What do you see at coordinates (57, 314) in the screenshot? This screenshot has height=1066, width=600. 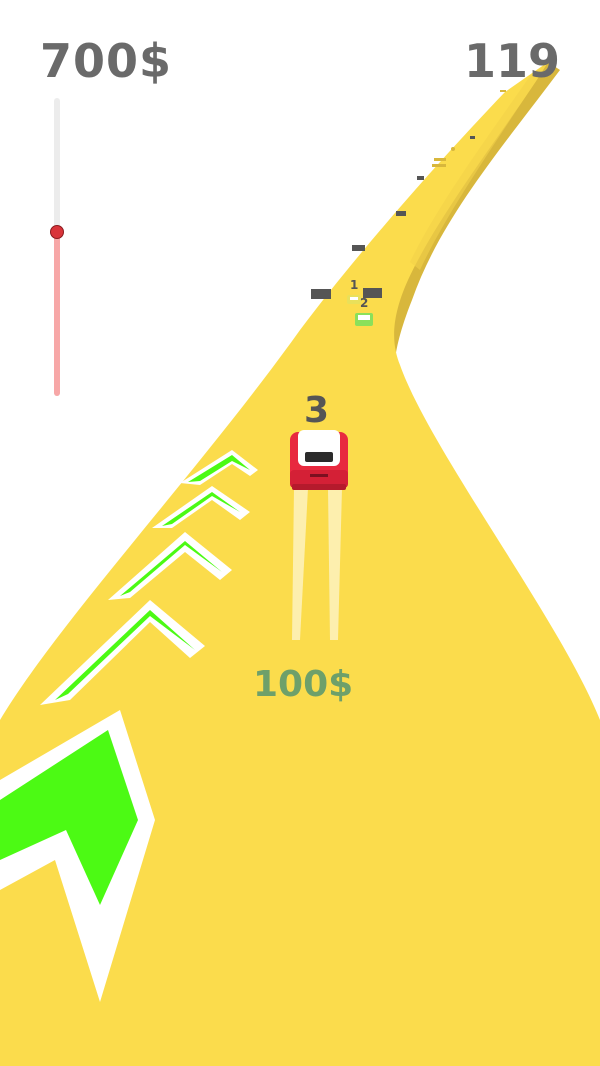 I see `level-progress-fill` at bounding box center [57, 314].